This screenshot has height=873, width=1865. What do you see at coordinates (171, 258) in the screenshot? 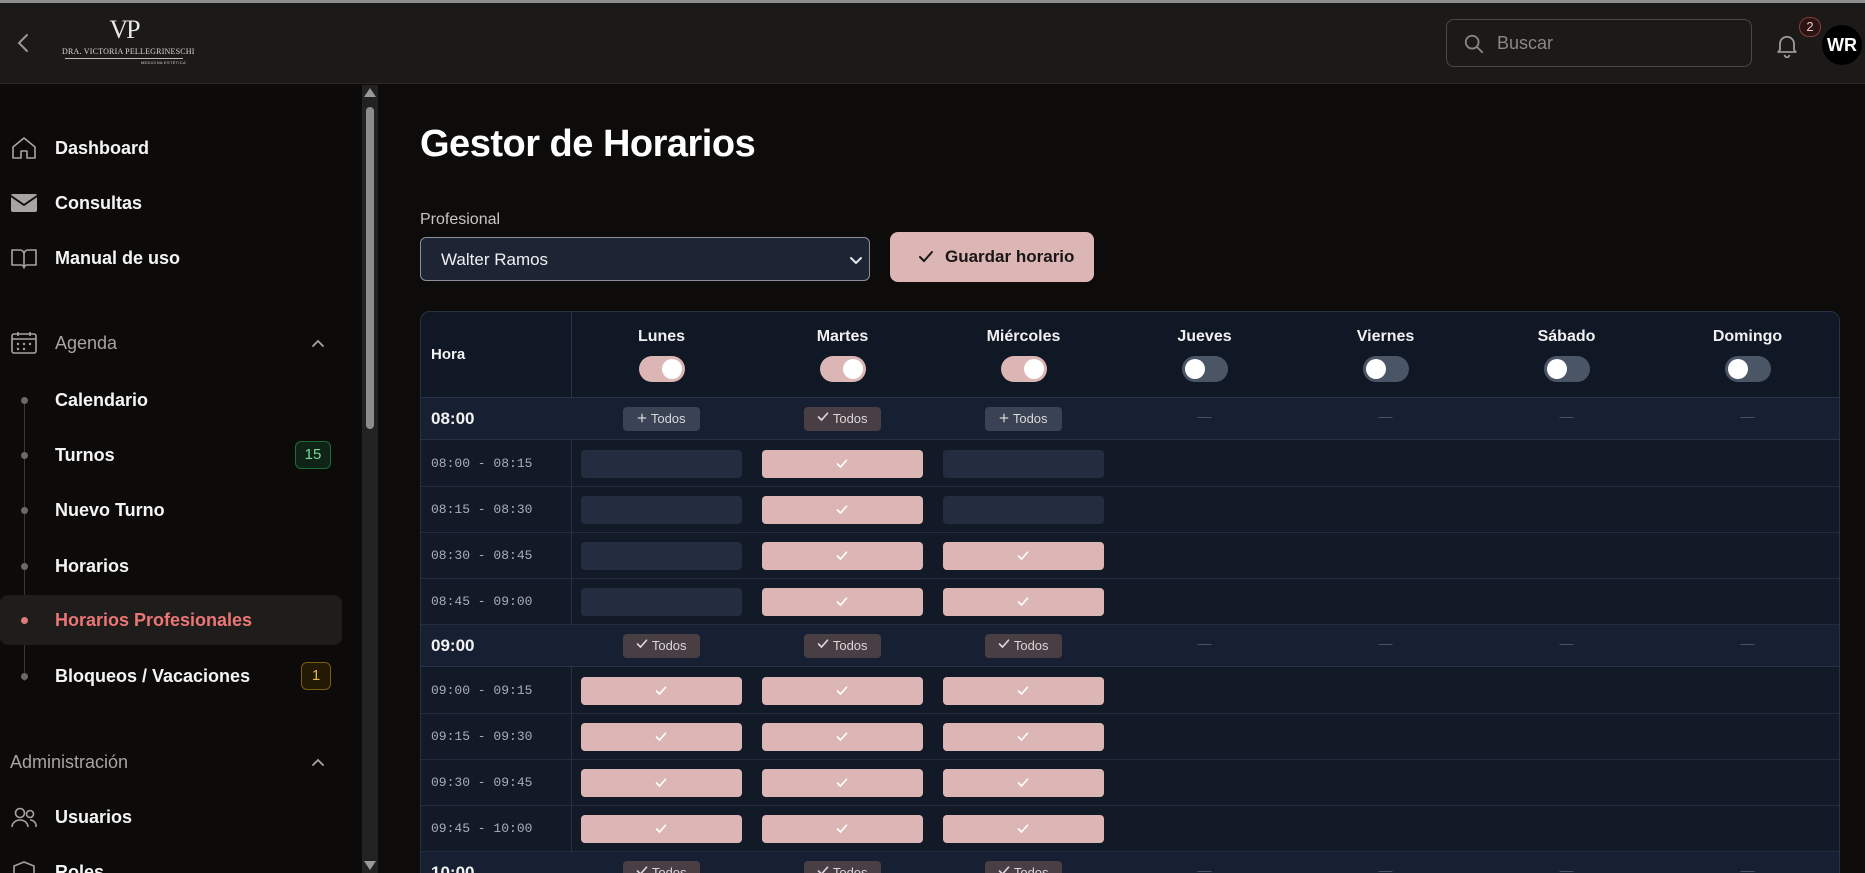
I see `sidebar-item-manual: Manual de uso` at bounding box center [171, 258].